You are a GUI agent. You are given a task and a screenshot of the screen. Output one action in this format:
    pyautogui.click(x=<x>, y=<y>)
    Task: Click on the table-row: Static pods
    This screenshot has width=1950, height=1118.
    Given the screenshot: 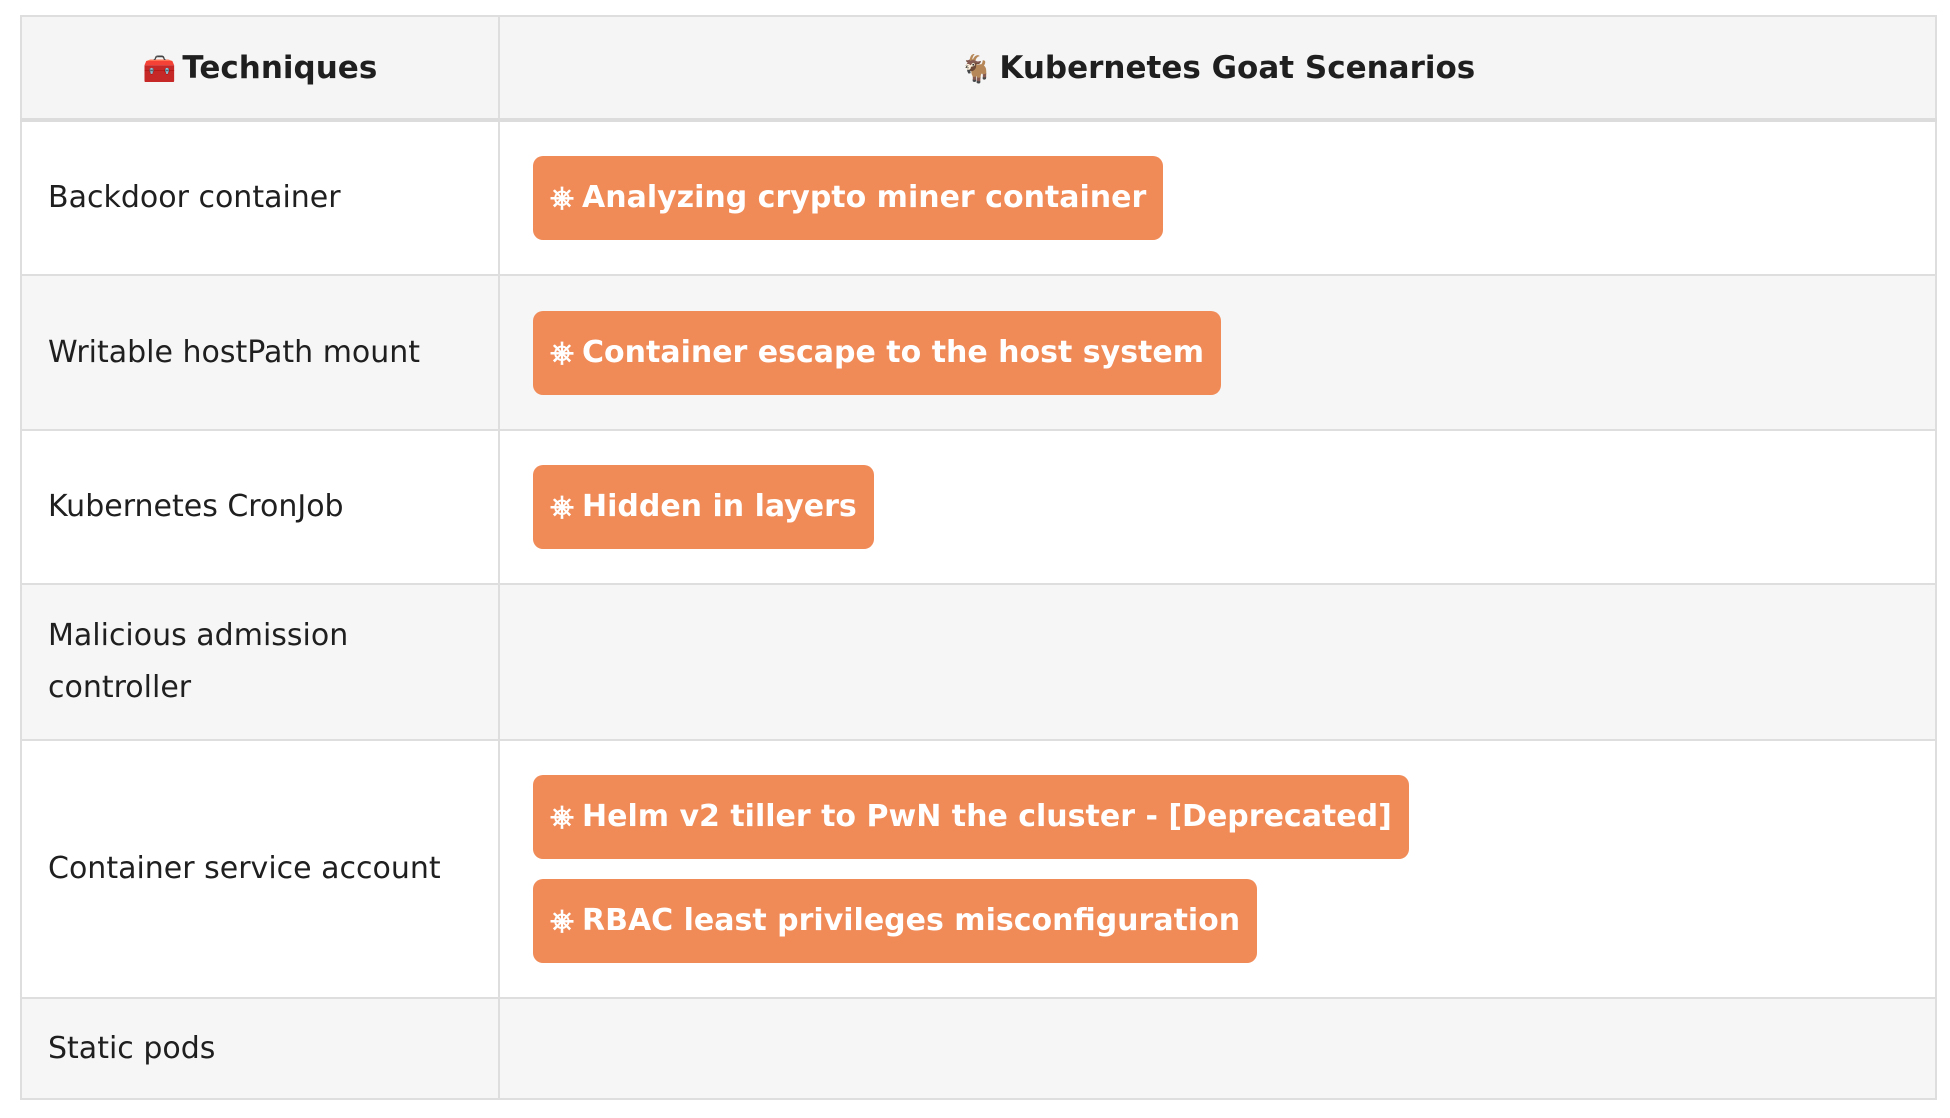 What is the action you would take?
    pyautogui.click(x=978, y=1048)
    